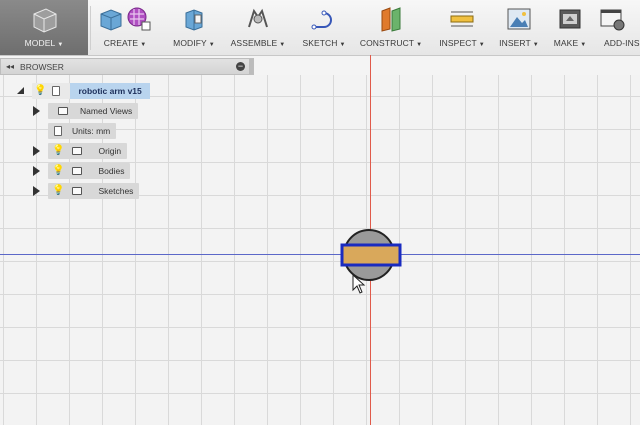 Image resolution: width=640 pixels, height=425 pixels. I want to click on assemble-menu: ASSEMBLE ▼, so click(258, 27).